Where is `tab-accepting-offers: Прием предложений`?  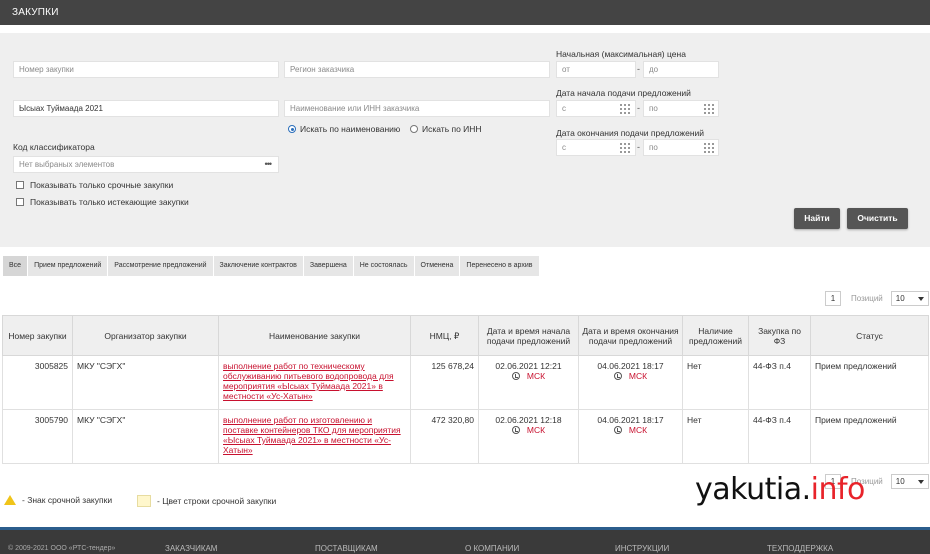 tab-accepting-offers: Прием предложений is located at coordinates (68, 266).